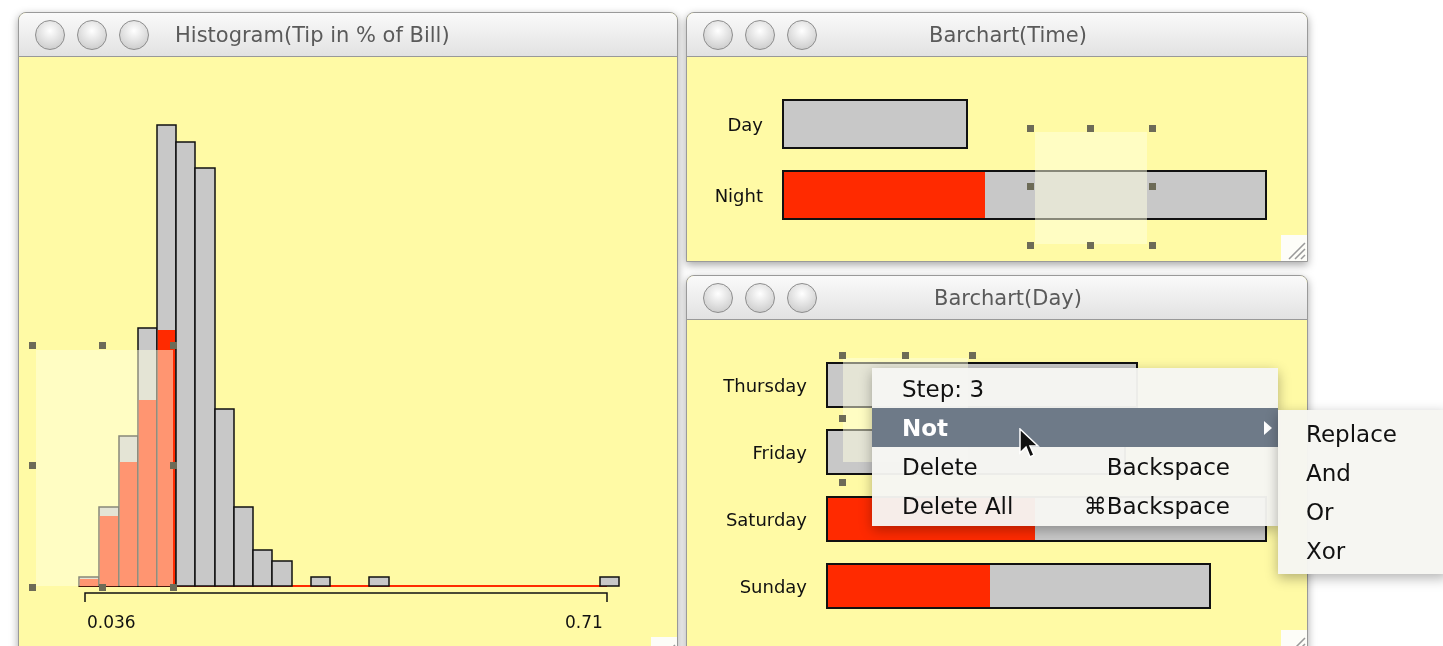 This screenshot has width=1443, height=646. I want to click on bar-label: Saturday, so click(766, 519).